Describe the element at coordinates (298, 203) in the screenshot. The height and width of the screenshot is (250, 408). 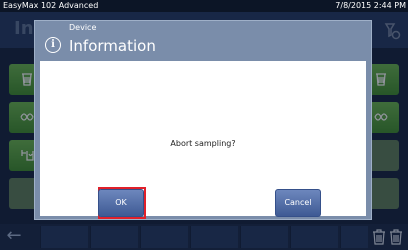
I see `cancel-button: Cancel` at that location.